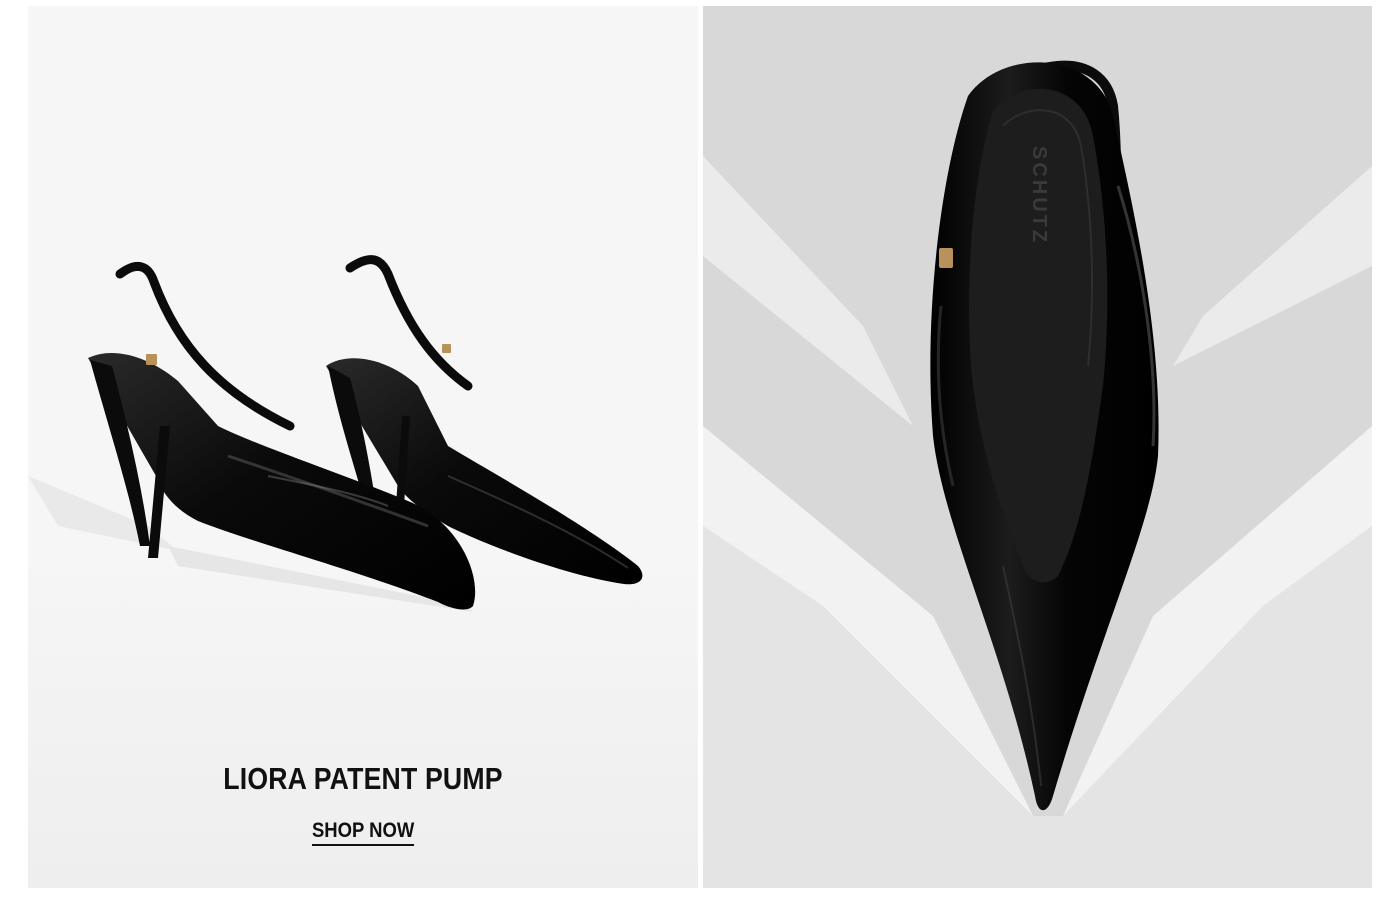 The image size is (1400, 901). Describe the element at coordinates (363, 778) in the screenshot. I see `product-title: LIORA PATENT PUMP` at that location.